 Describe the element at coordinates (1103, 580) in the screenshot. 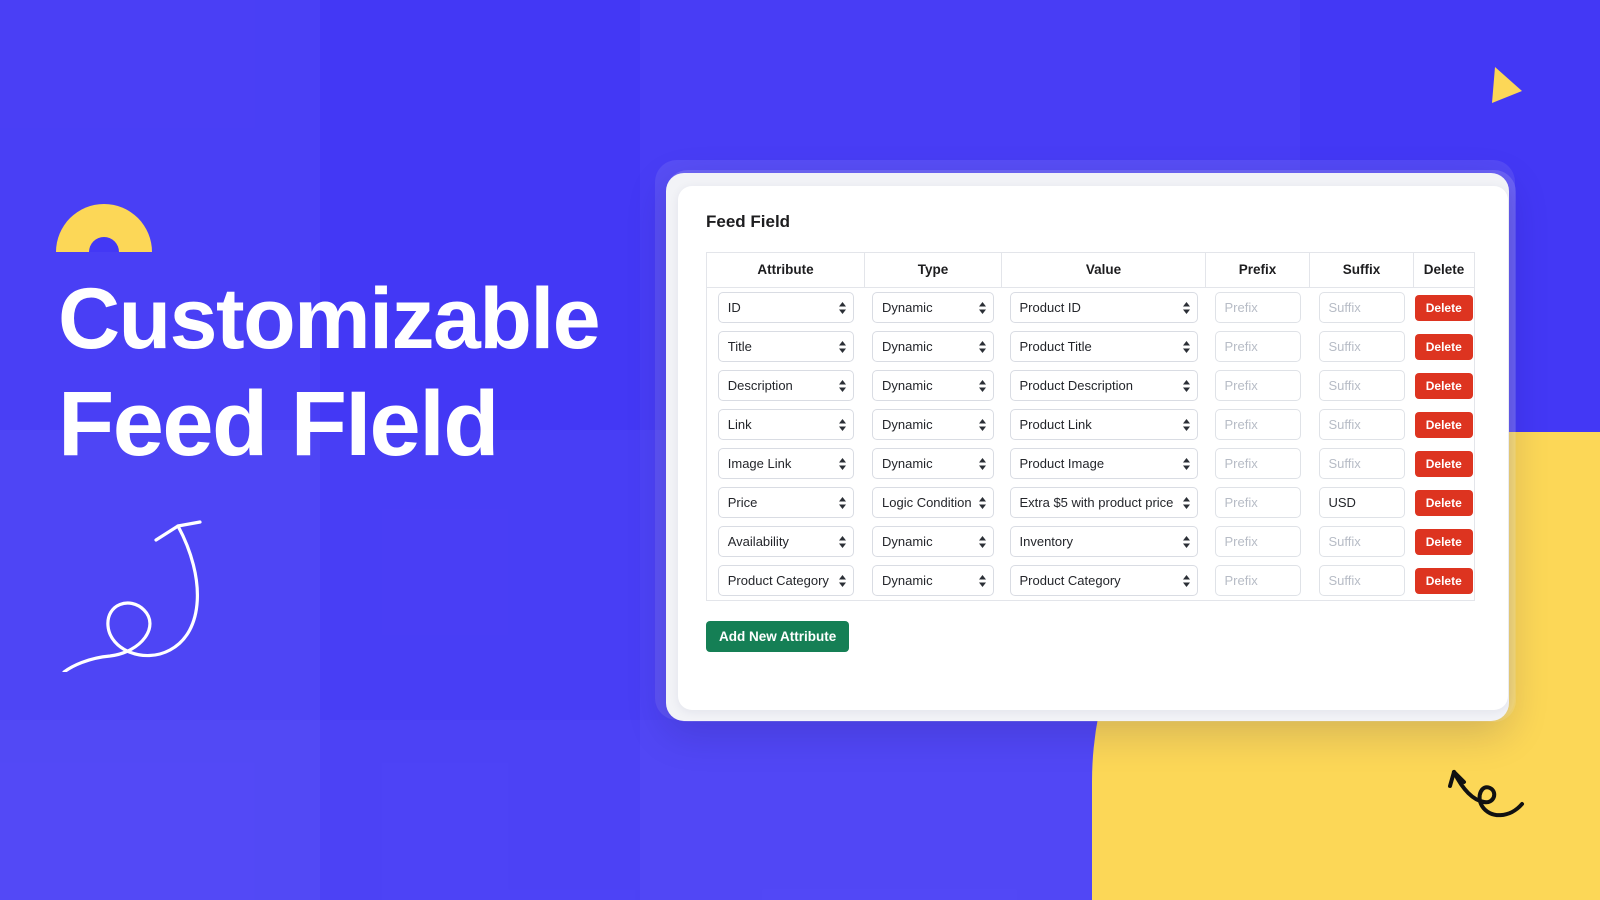

I see `value-select: Product Category` at that location.